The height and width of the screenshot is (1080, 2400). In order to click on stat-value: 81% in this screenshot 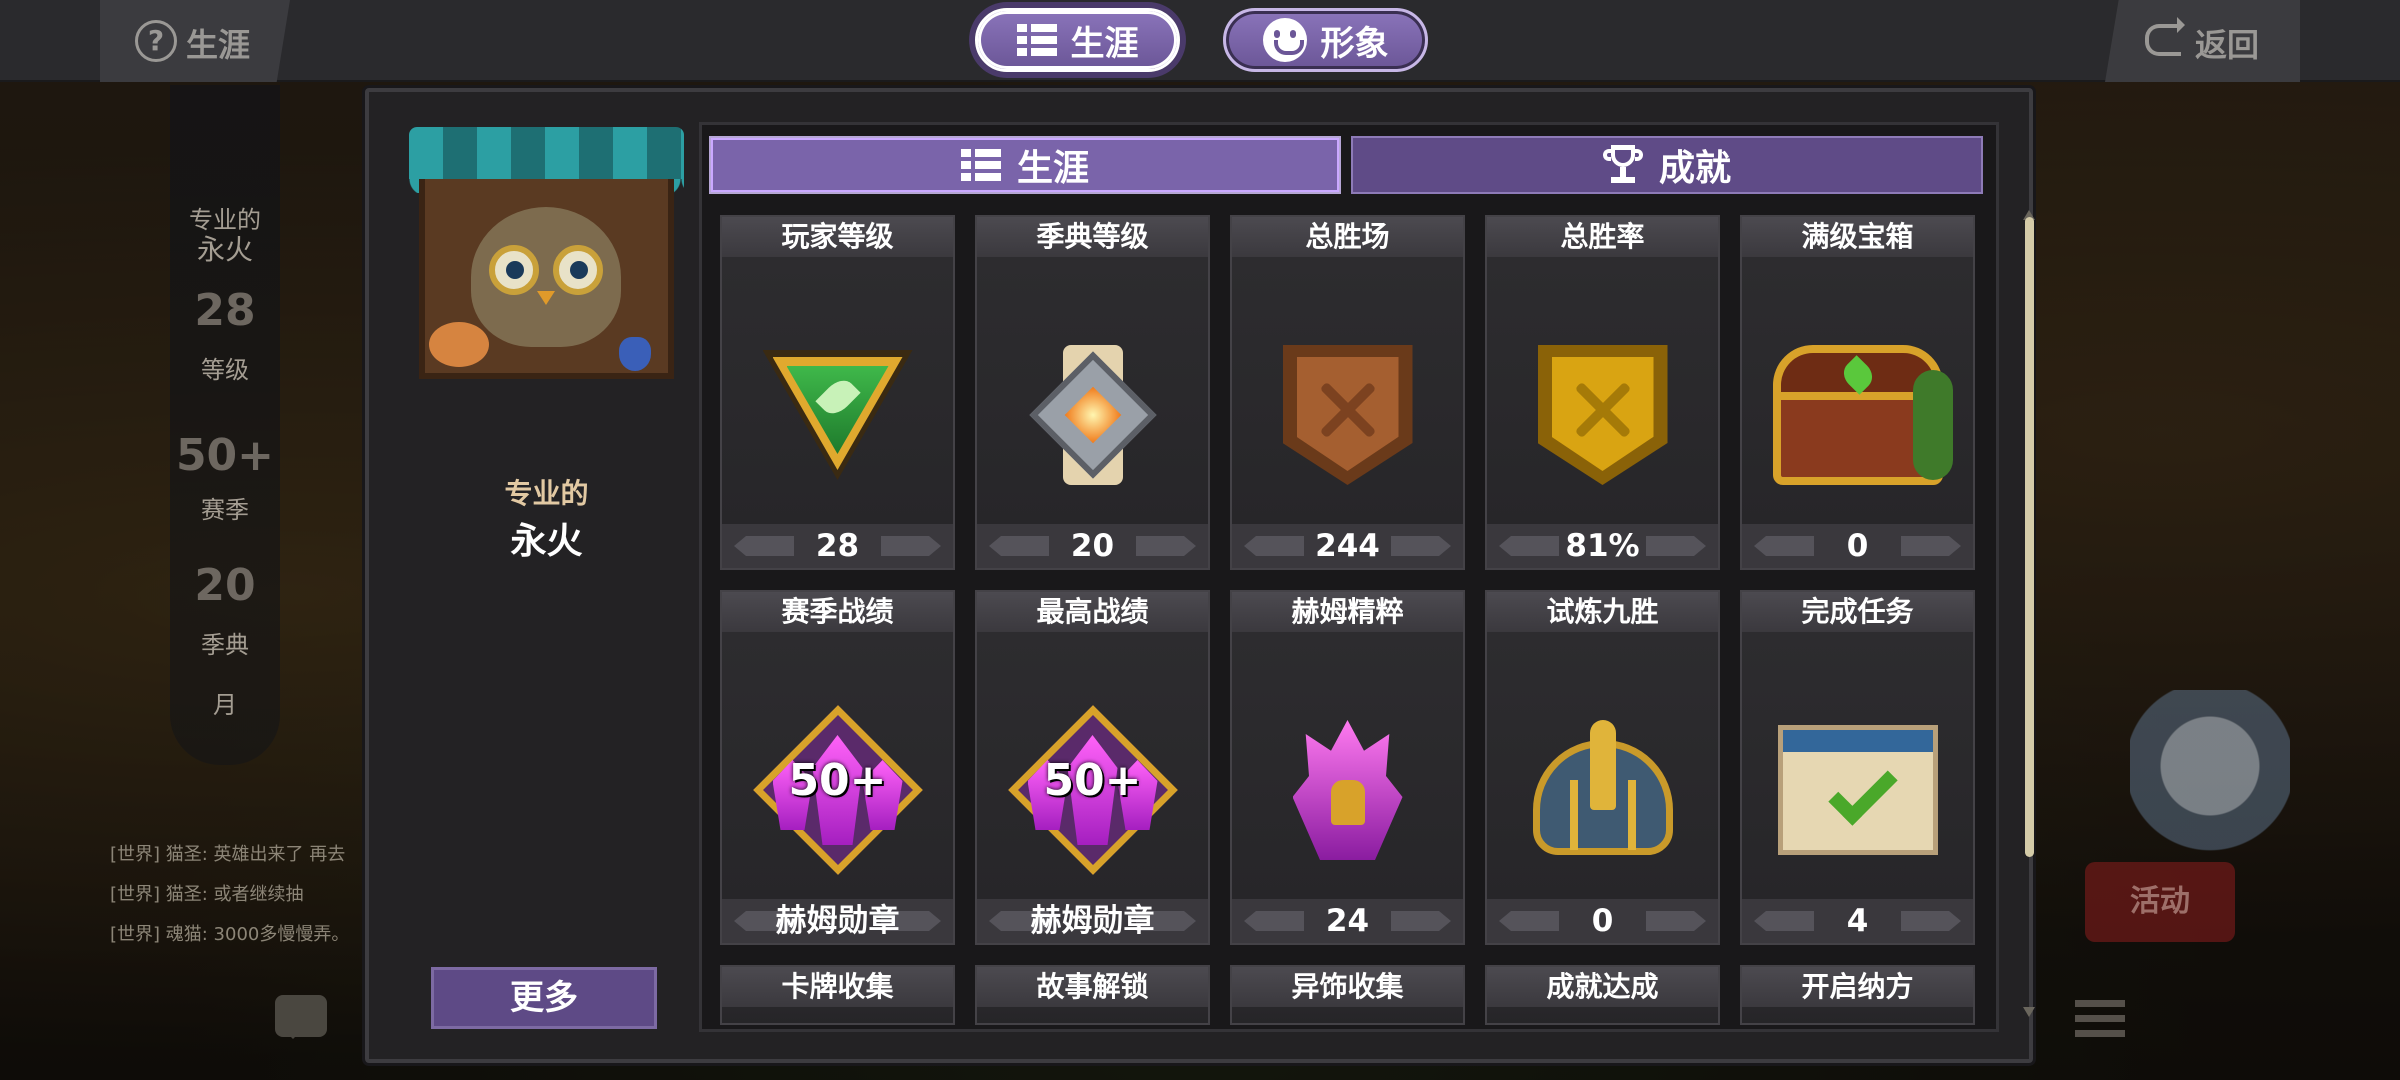, I will do `click(1602, 546)`.